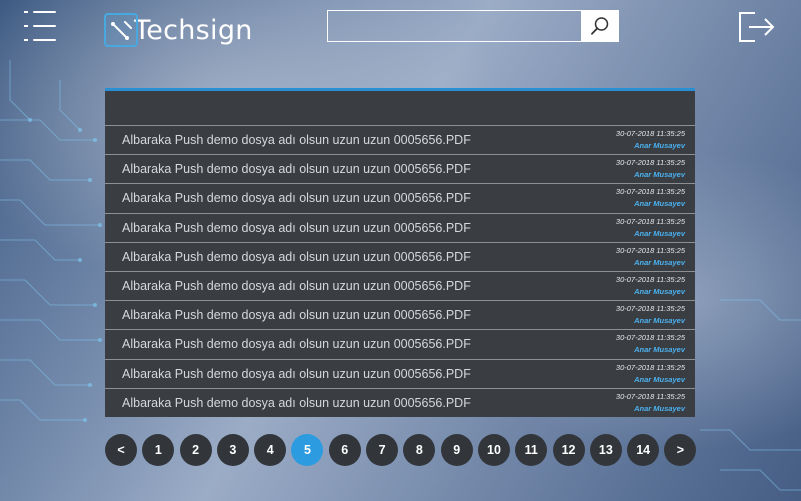  What do you see at coordinates (382, 450) in the screenshot?
I see `page-button-7: 7` at bounding box center [382, 450].